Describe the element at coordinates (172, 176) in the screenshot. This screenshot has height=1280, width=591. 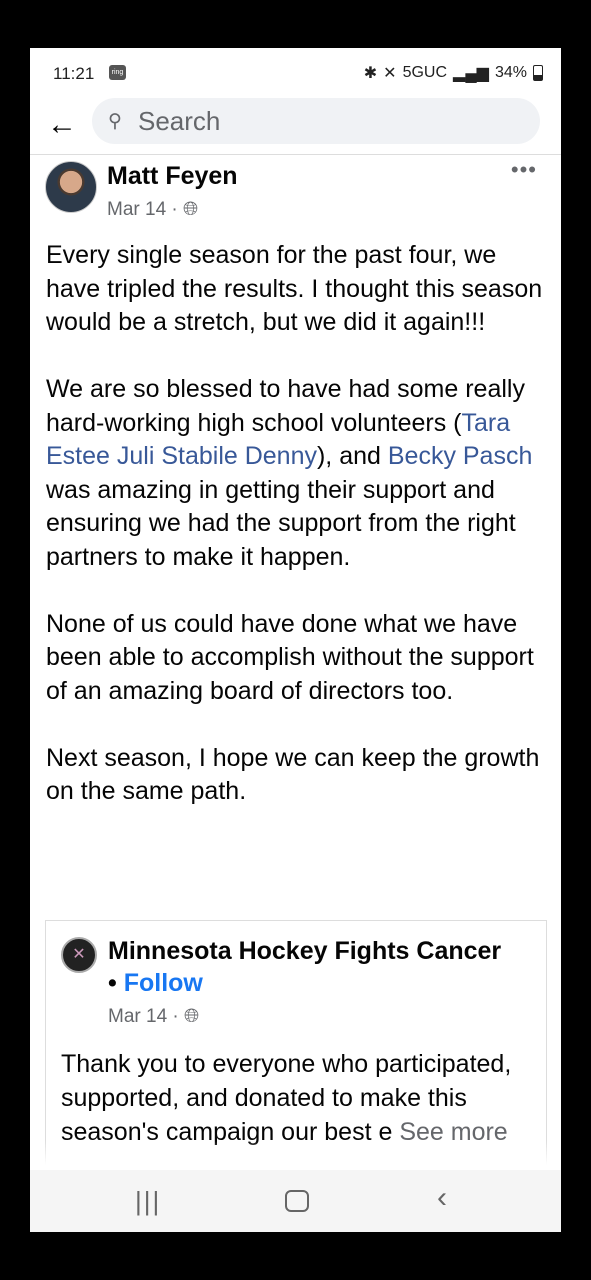
I see `post-author: Matt Feyen` at that location.